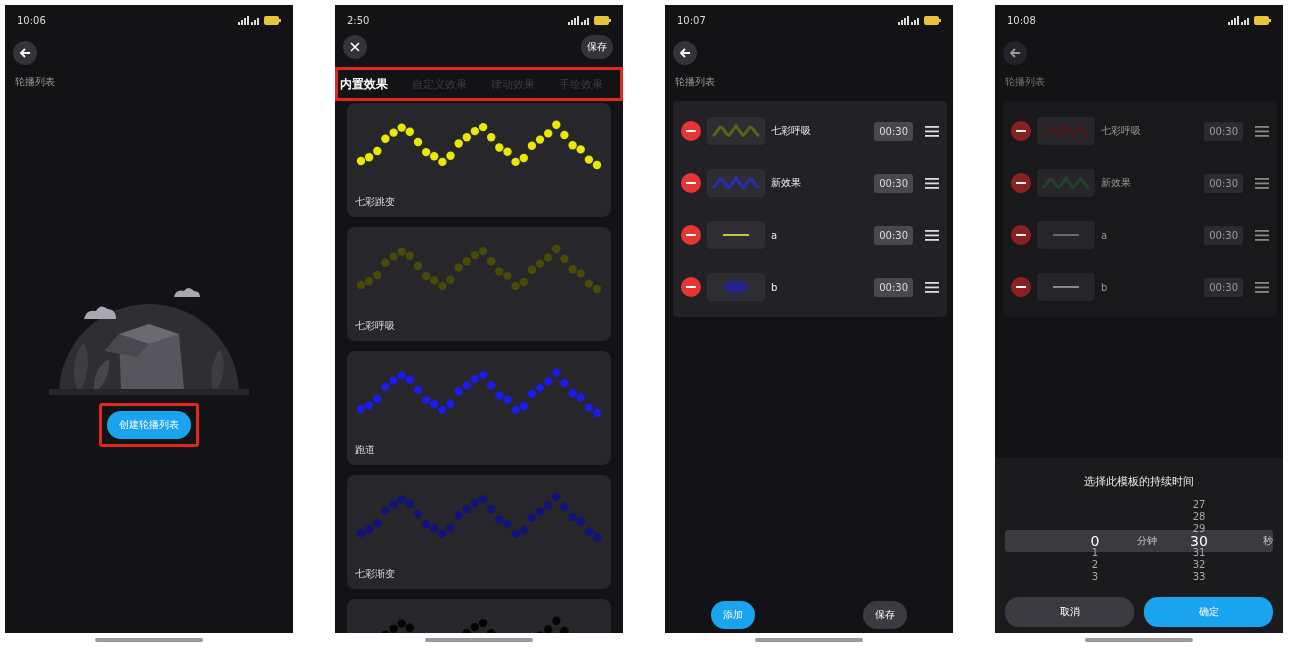  I want to click on picker-value: 33, so click(1199, 577).